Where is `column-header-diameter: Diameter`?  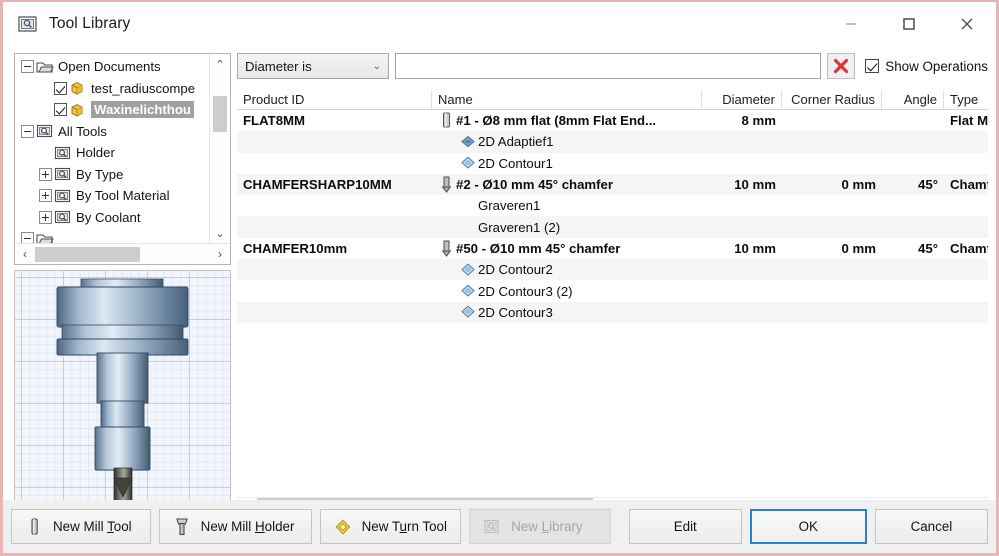 column-header-diameter: Diameter is located at coordinates (742, 99).